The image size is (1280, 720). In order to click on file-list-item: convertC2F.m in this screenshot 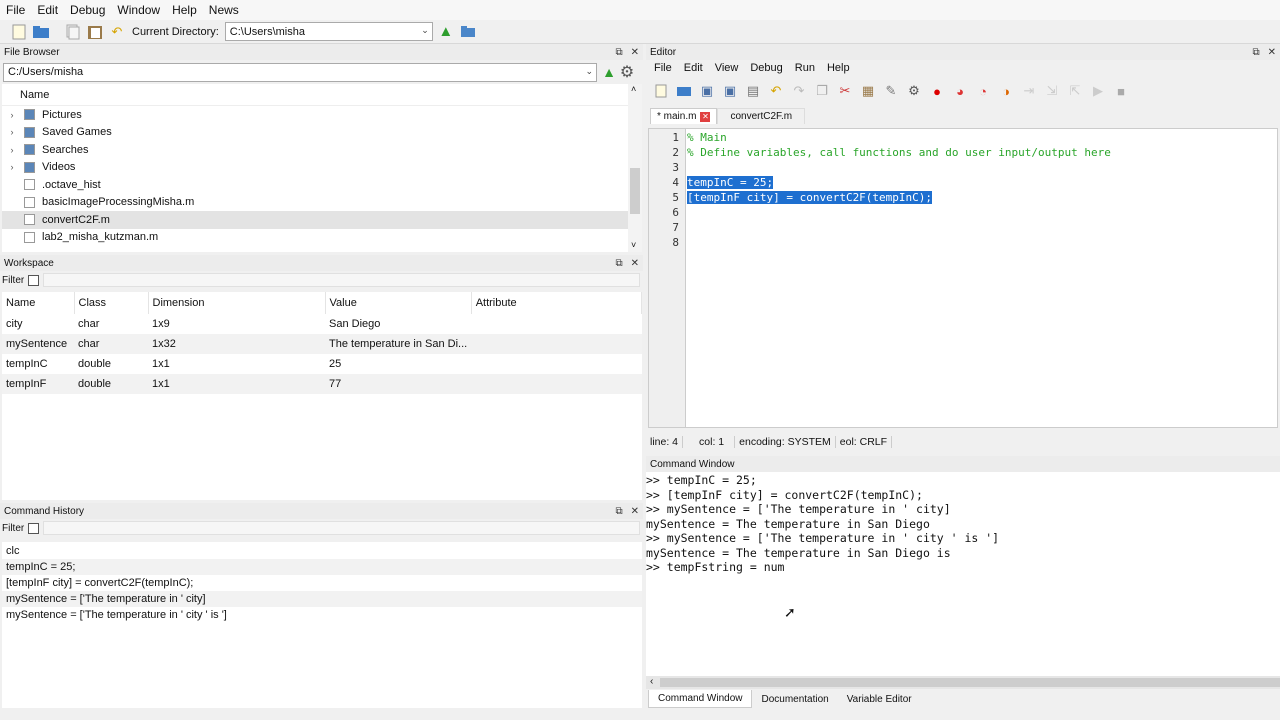, I will do `click(322, 220)`.